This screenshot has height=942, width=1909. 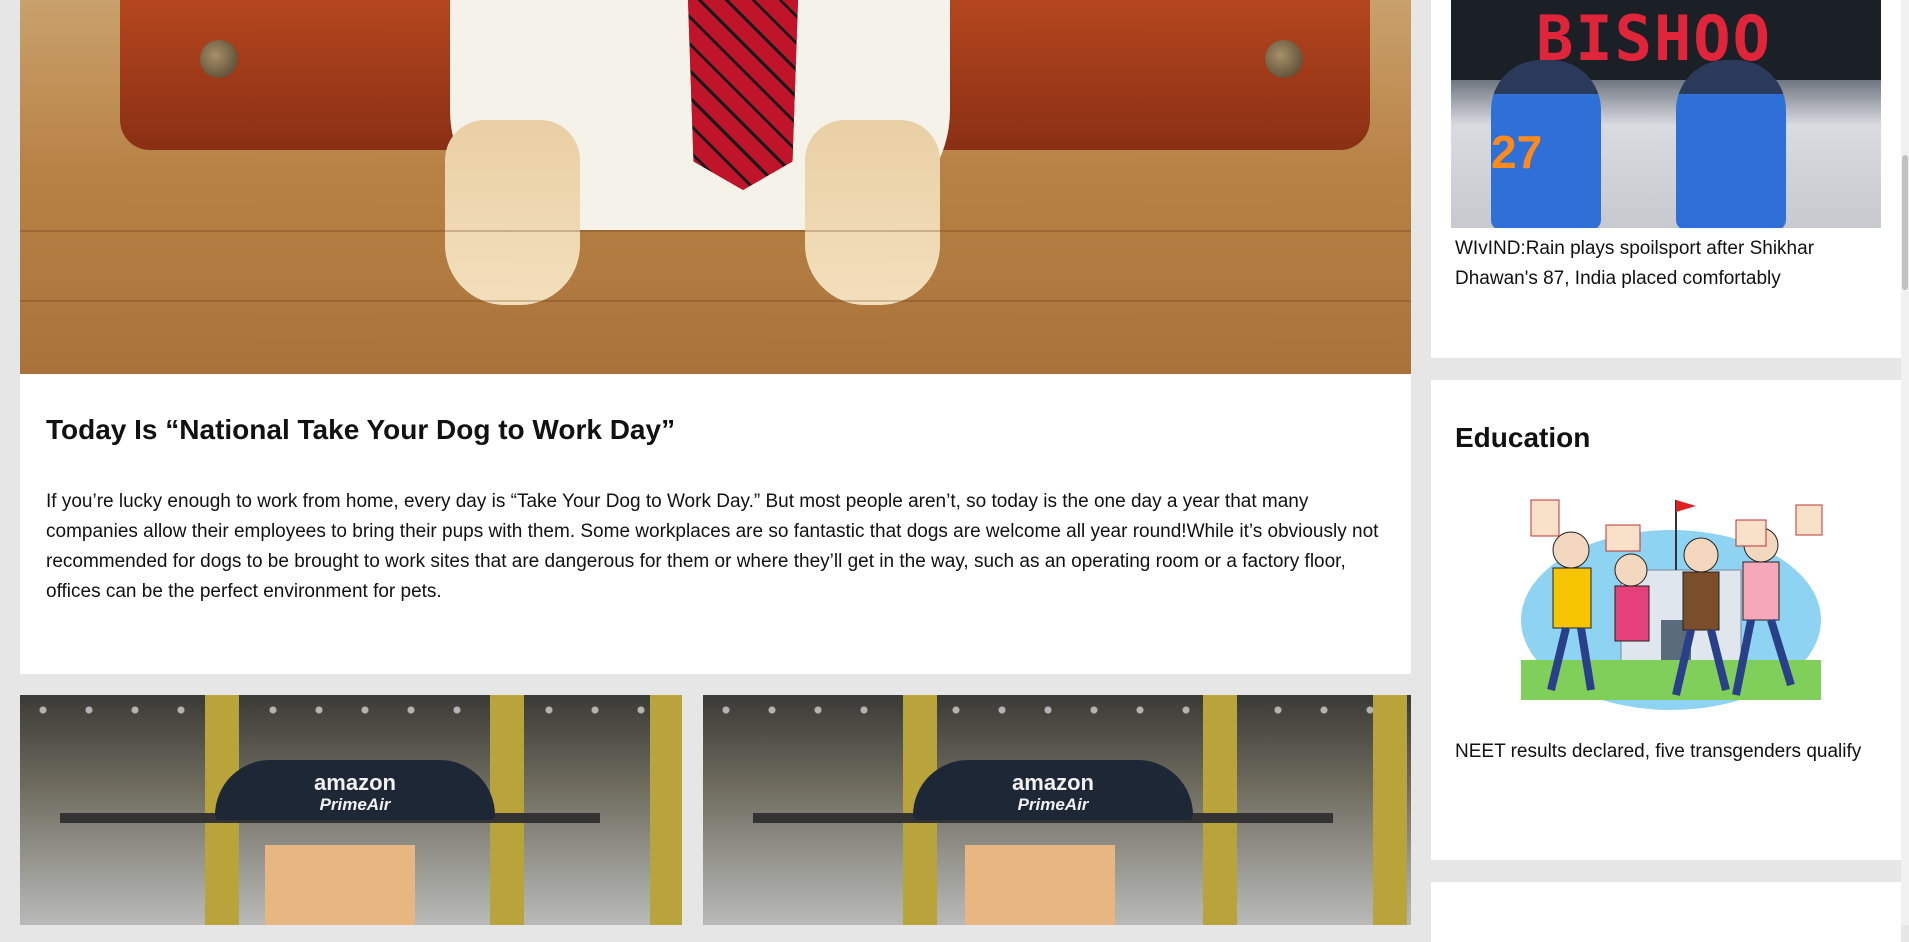 I want to click on scrollbar-thumb, so click(x=1905, y=222).